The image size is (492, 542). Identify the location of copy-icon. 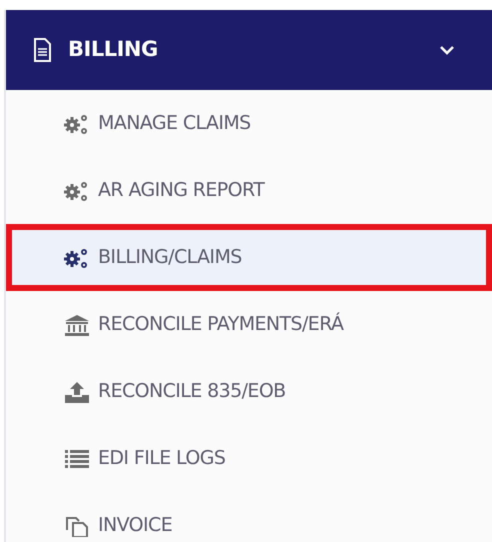
(77, 525).